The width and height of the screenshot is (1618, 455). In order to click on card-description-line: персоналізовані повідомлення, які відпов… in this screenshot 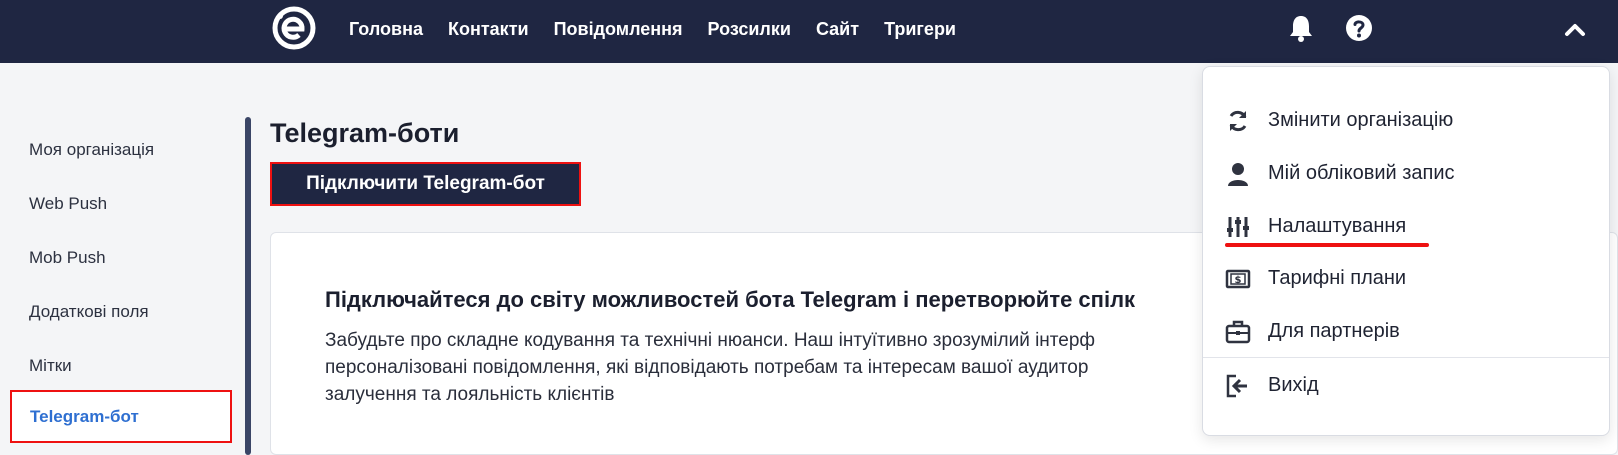, I will do `click(707, 367)`.